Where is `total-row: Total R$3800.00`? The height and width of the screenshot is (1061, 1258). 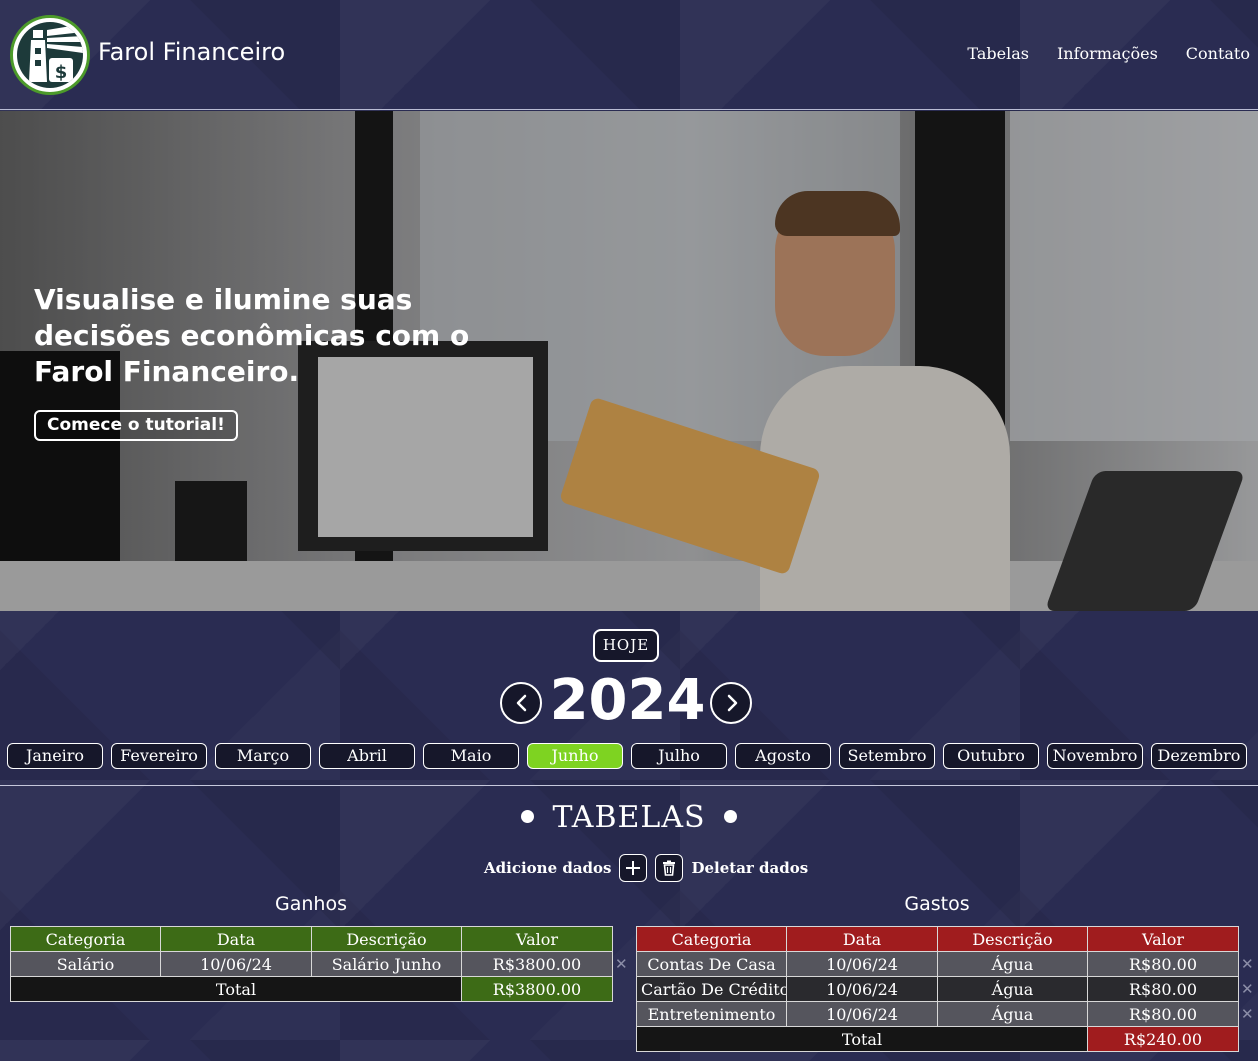
total-row: Total R$3800.00 is located at coordinates (311, 989).